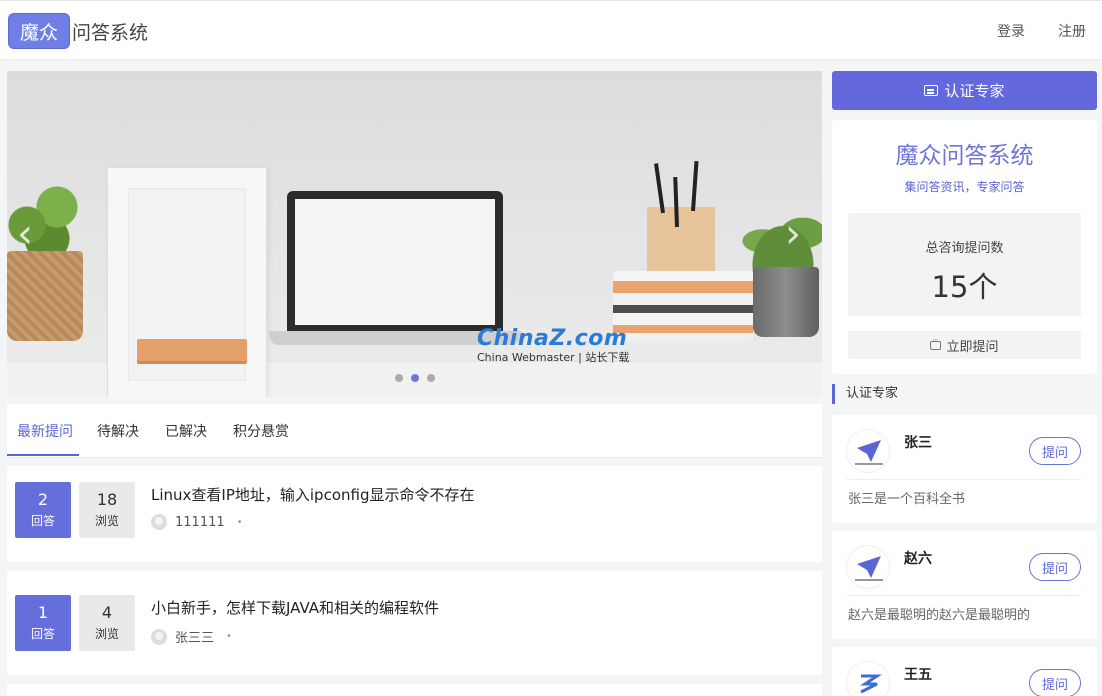  What do you see at coordinates (107, 510) in the screenshot?
I see `view-count-box: 18 浏览` at bounding box center [107, 510].